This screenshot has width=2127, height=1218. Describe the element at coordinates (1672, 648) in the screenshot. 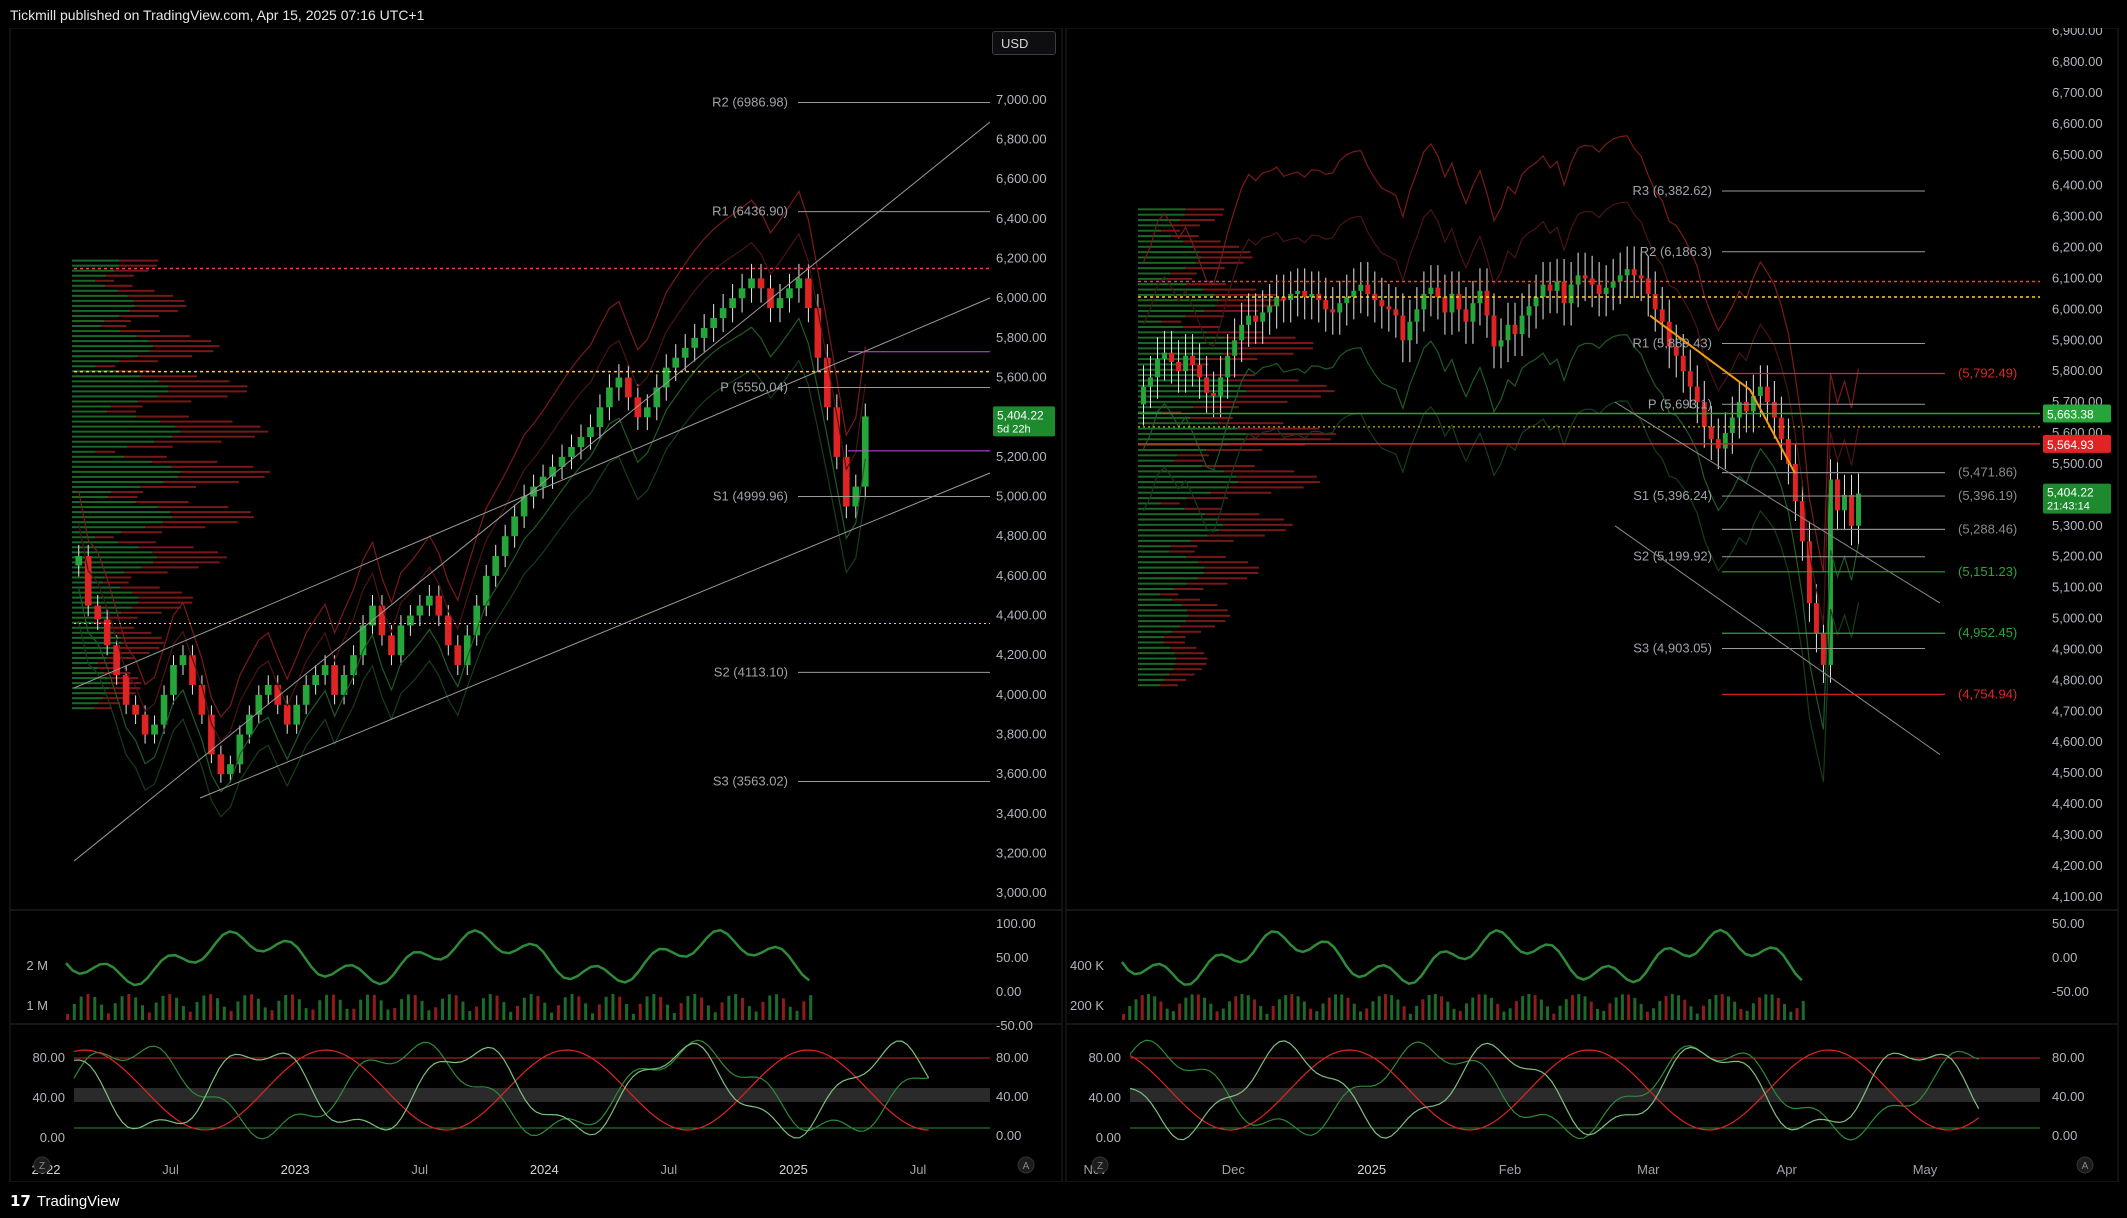

I see `pivot-label: S3 (4,903.05)` at that location.